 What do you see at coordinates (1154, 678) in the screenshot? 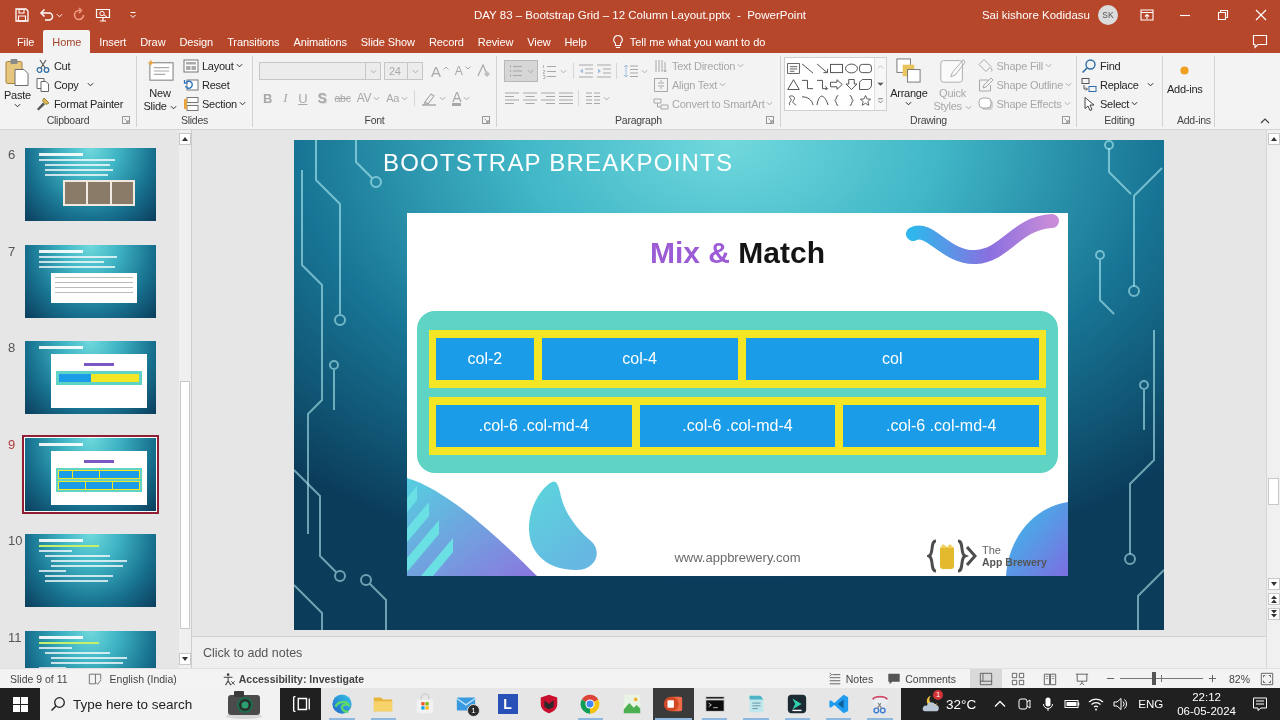
I see `slider-thumb` at bounding box center [1154, 678].